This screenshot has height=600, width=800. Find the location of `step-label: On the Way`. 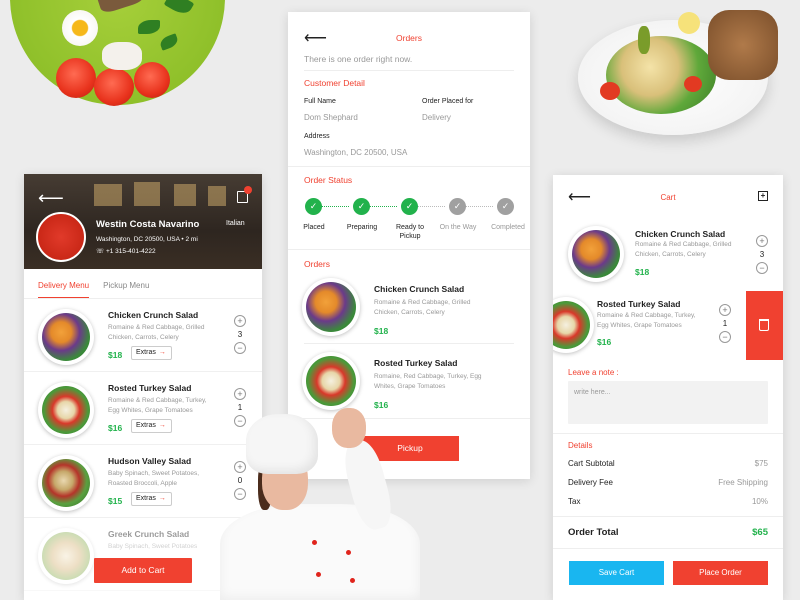

step-label: On the Way is located at coordinates (458, 227).